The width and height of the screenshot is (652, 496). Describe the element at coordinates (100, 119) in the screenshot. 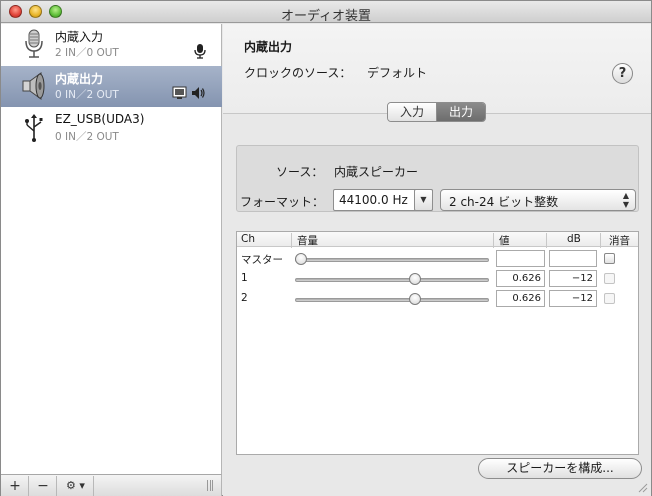

I see `device-name: EZ_USB(UDA3)` at that location.